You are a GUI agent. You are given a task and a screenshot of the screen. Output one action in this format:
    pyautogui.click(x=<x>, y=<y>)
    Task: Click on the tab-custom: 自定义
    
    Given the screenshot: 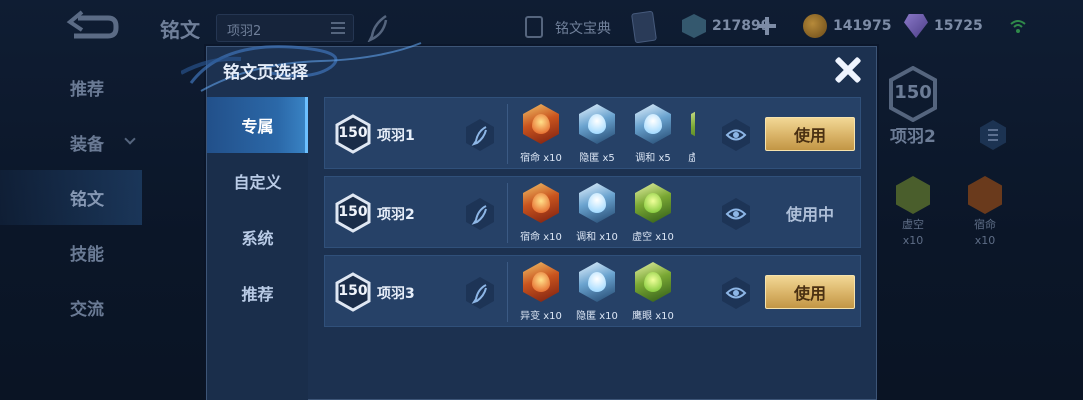 What is the action you would take?
    pyautogui.click(x=257, y=181)
    